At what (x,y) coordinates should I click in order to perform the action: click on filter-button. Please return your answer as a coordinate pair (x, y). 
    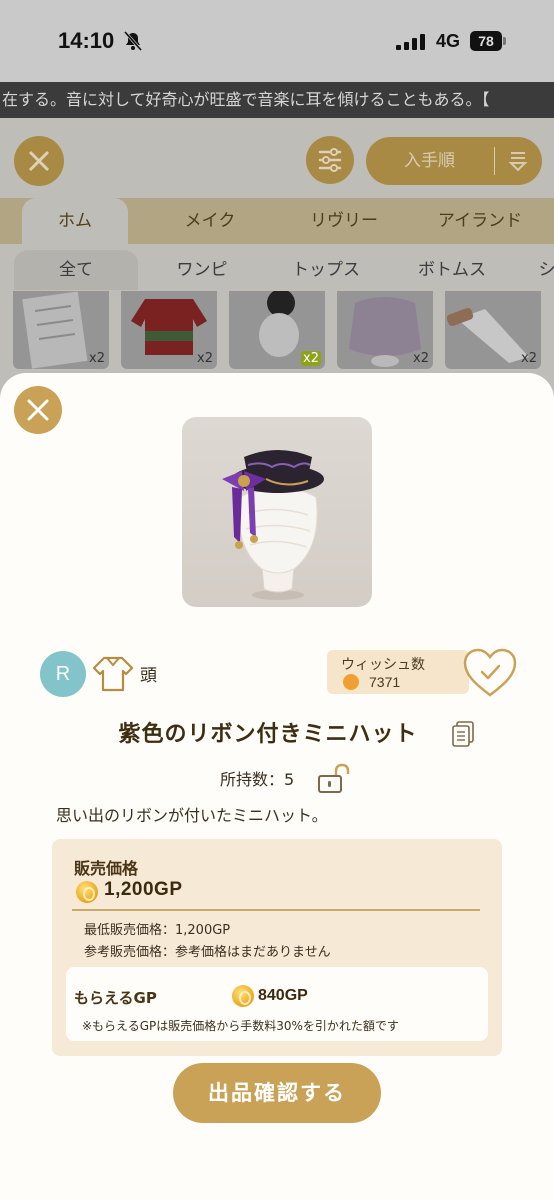
    Looking at the image, I should click on (330, 160).